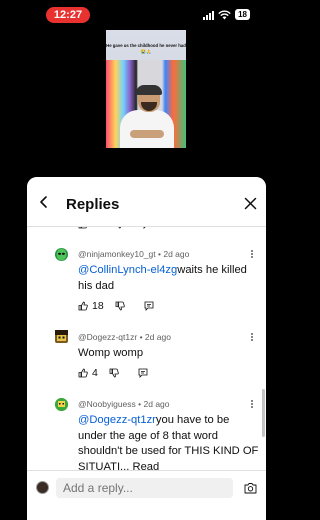 This screenshot has width=320, height=520. What do you see at coordinates (144, 488) in the screenshot?
I see `reply-input` at bounding box center [144, 488].